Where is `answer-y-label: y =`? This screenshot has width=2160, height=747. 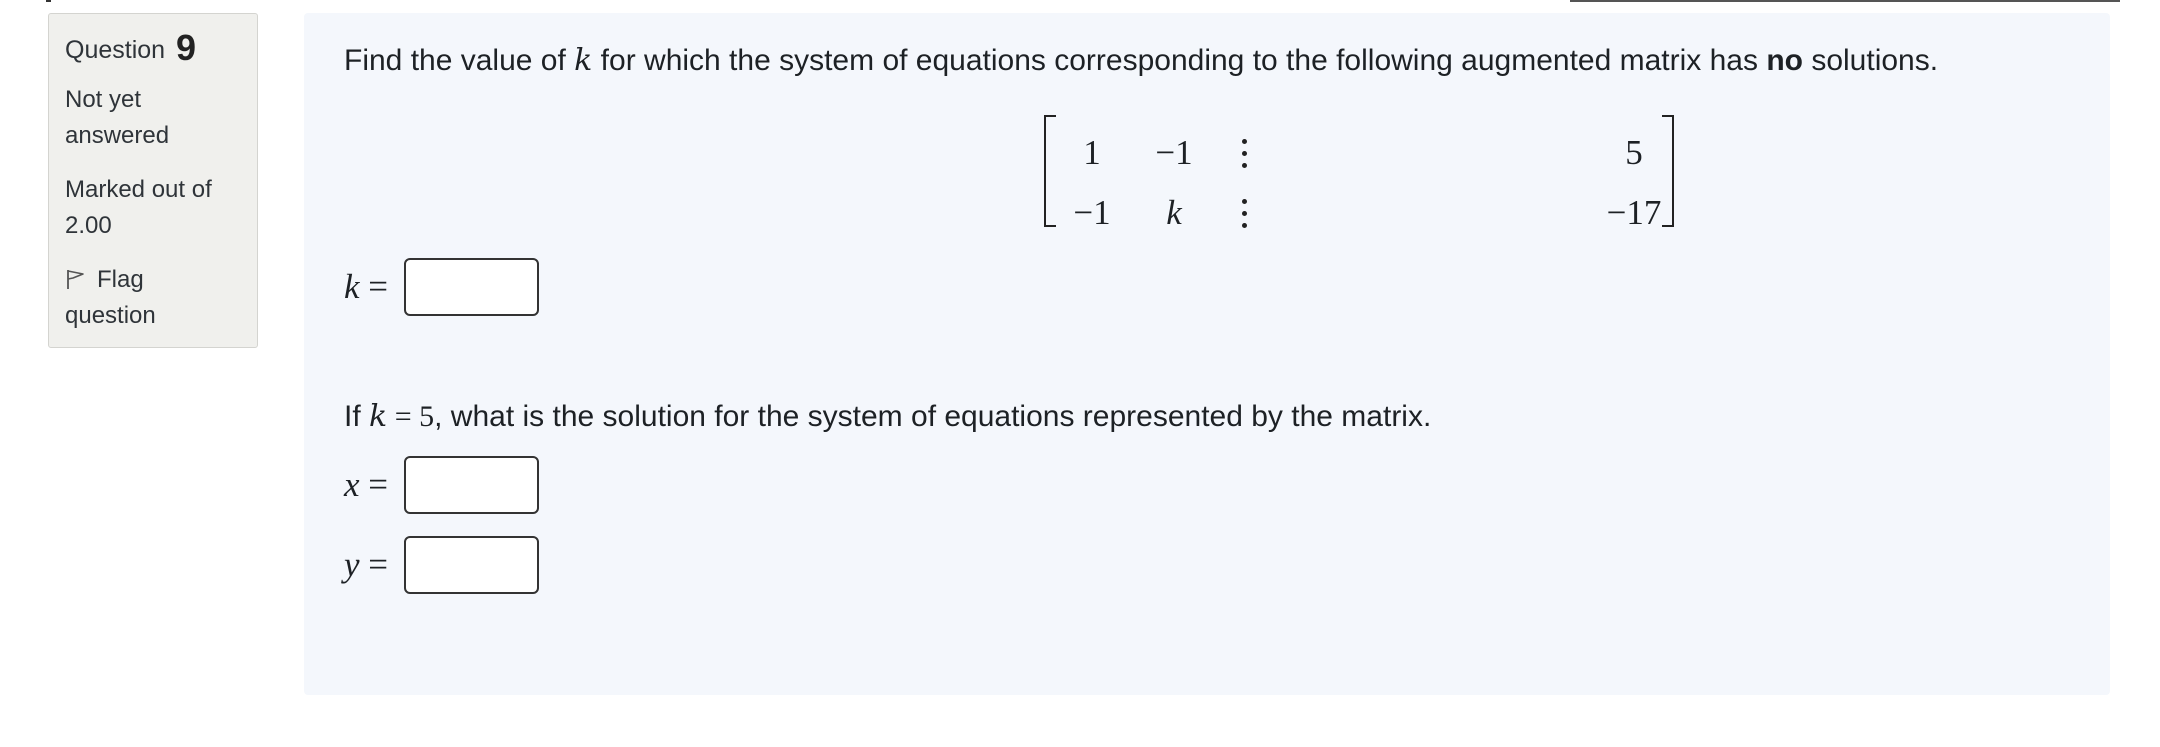 answer-y-label: y = is located at coordinates (374, 565).